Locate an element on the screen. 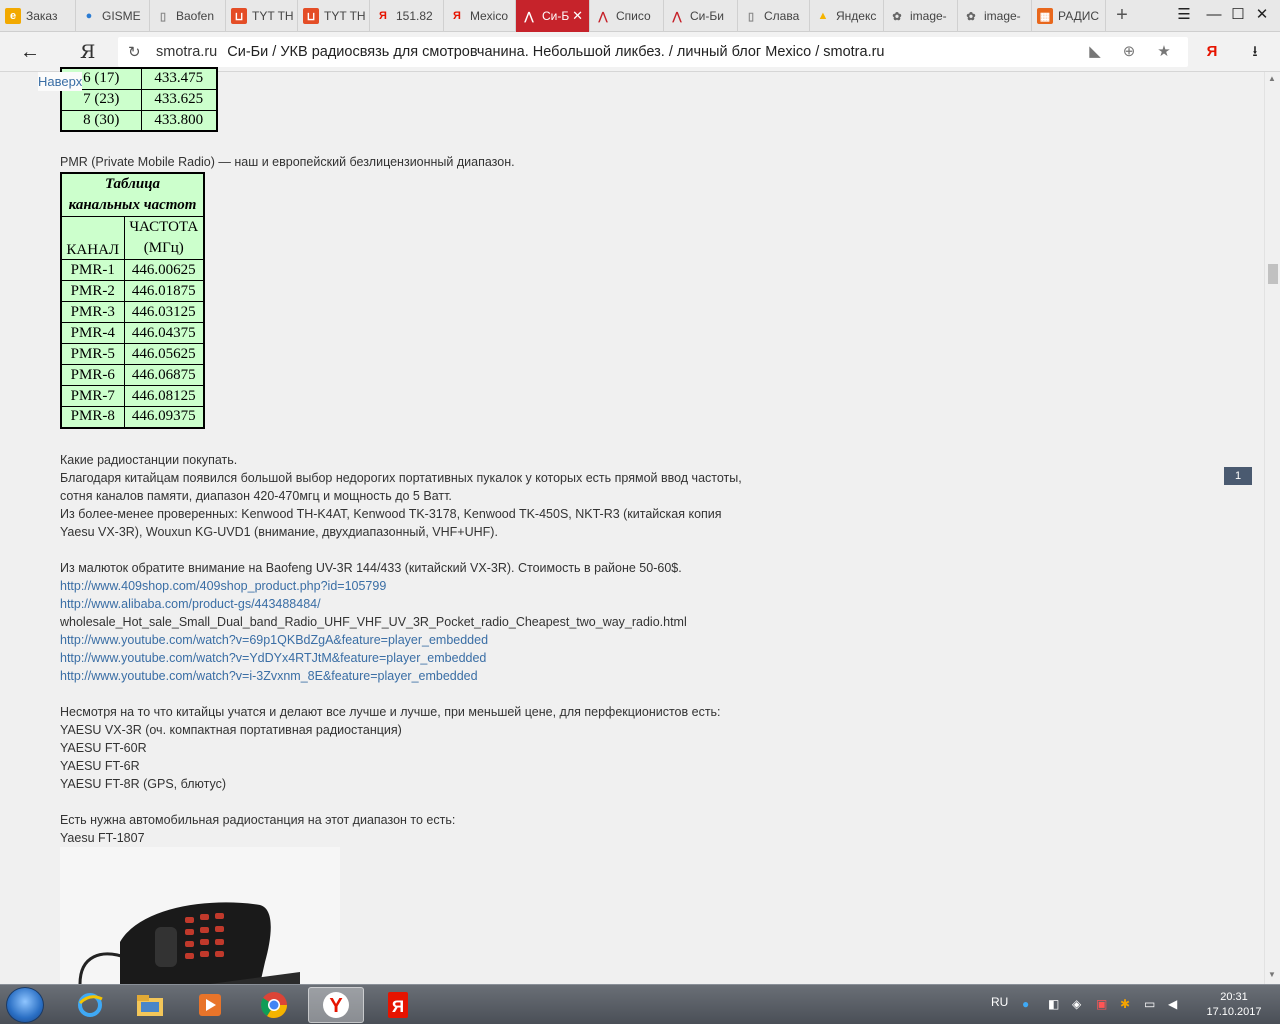 This screenshot has width=1280, height=1024. pmr-col-channel: КАНАЛ is located at coordinates (92, 238).